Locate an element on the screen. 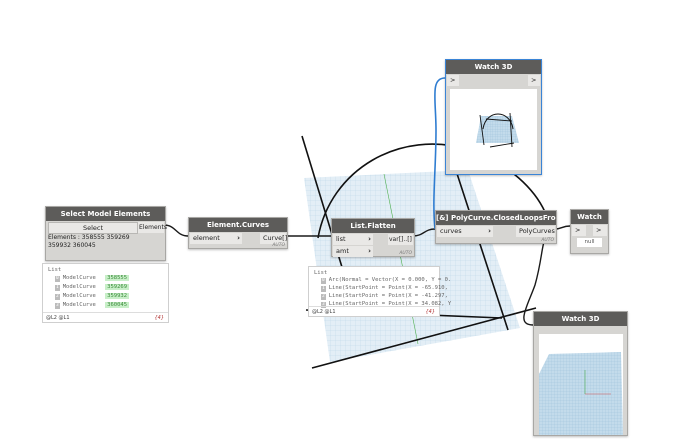 The image size is (689, 439). watch-value: null is located at coordinates (589, 242).